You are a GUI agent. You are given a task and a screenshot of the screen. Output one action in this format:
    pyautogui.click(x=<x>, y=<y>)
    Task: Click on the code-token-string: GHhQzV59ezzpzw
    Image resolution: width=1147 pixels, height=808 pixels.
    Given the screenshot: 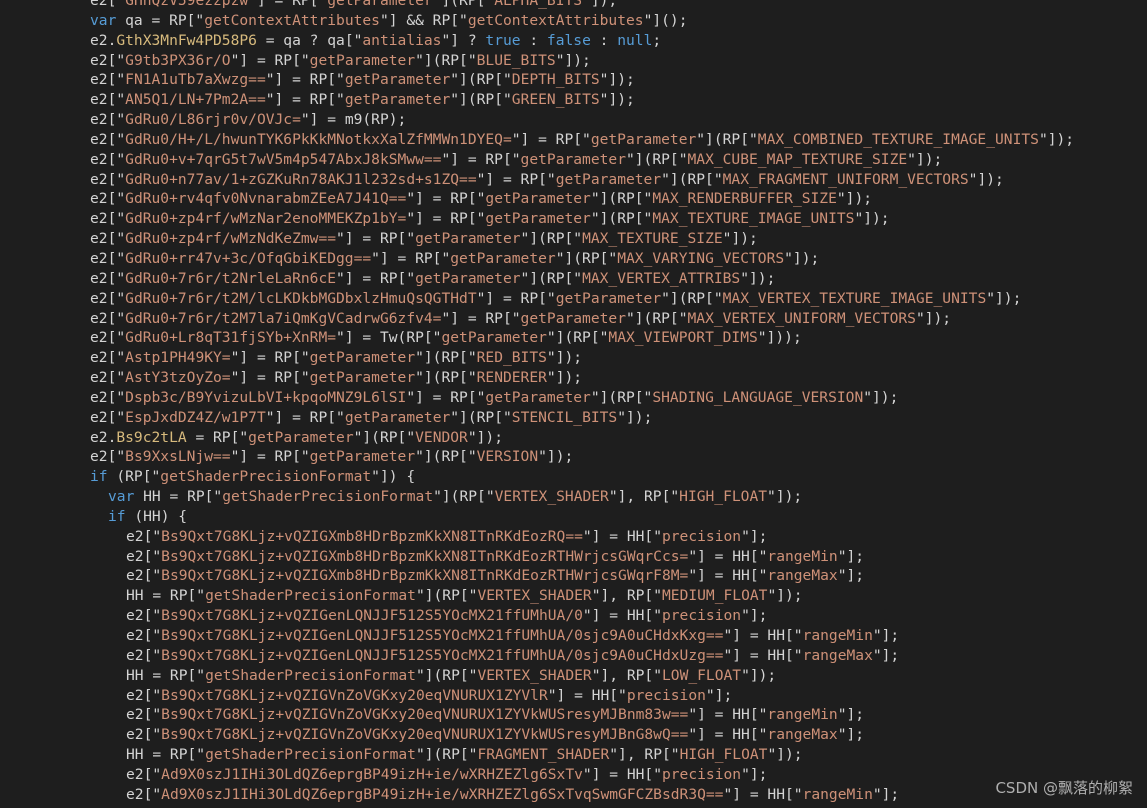 What is the action you would take?
    pyautogui.click(x=187, y=4)
    